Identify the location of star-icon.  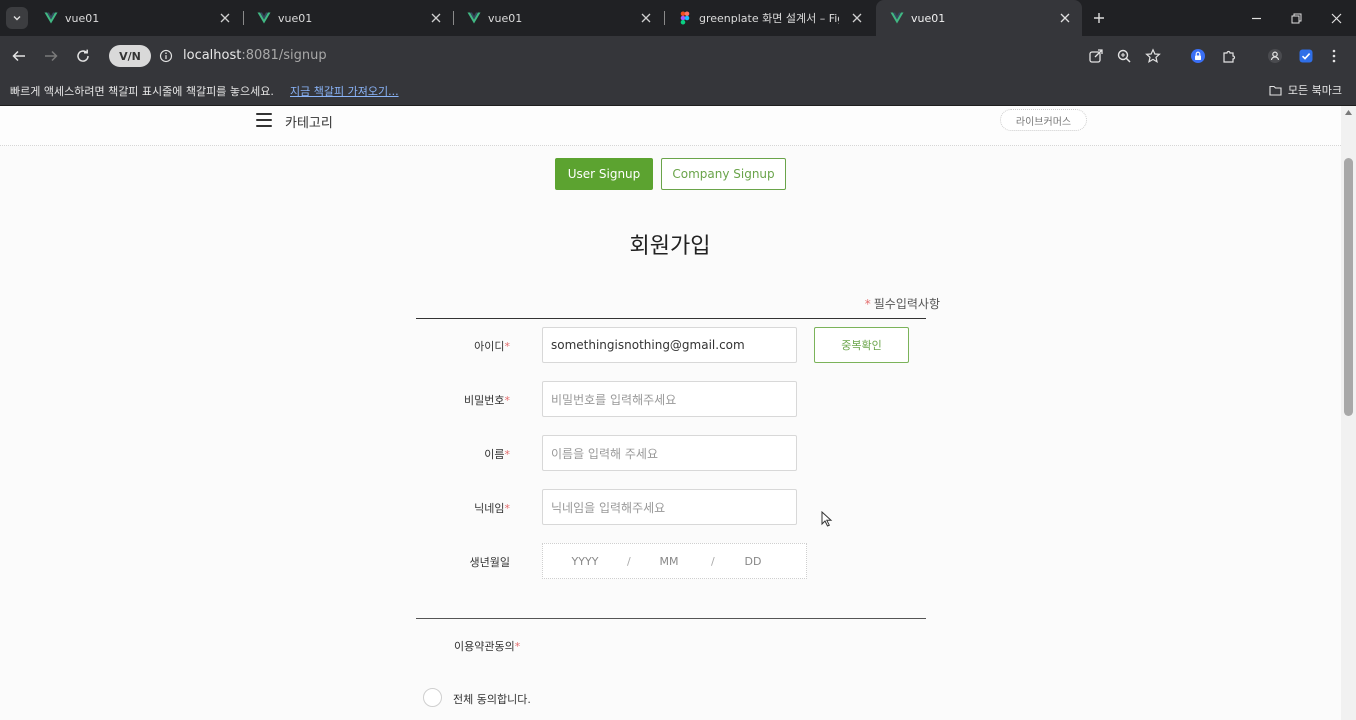
(1153, 56).